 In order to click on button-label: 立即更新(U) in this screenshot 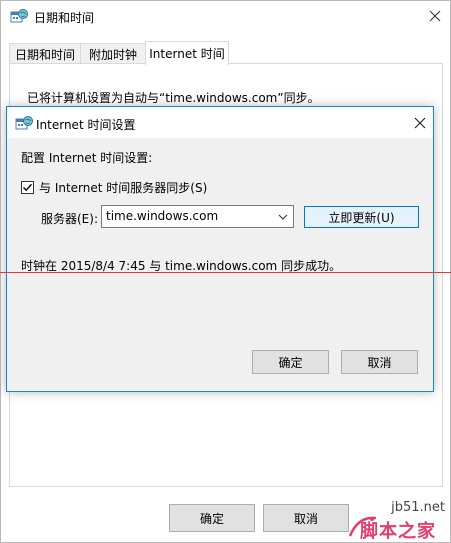, I will do `click(361, 217)`.